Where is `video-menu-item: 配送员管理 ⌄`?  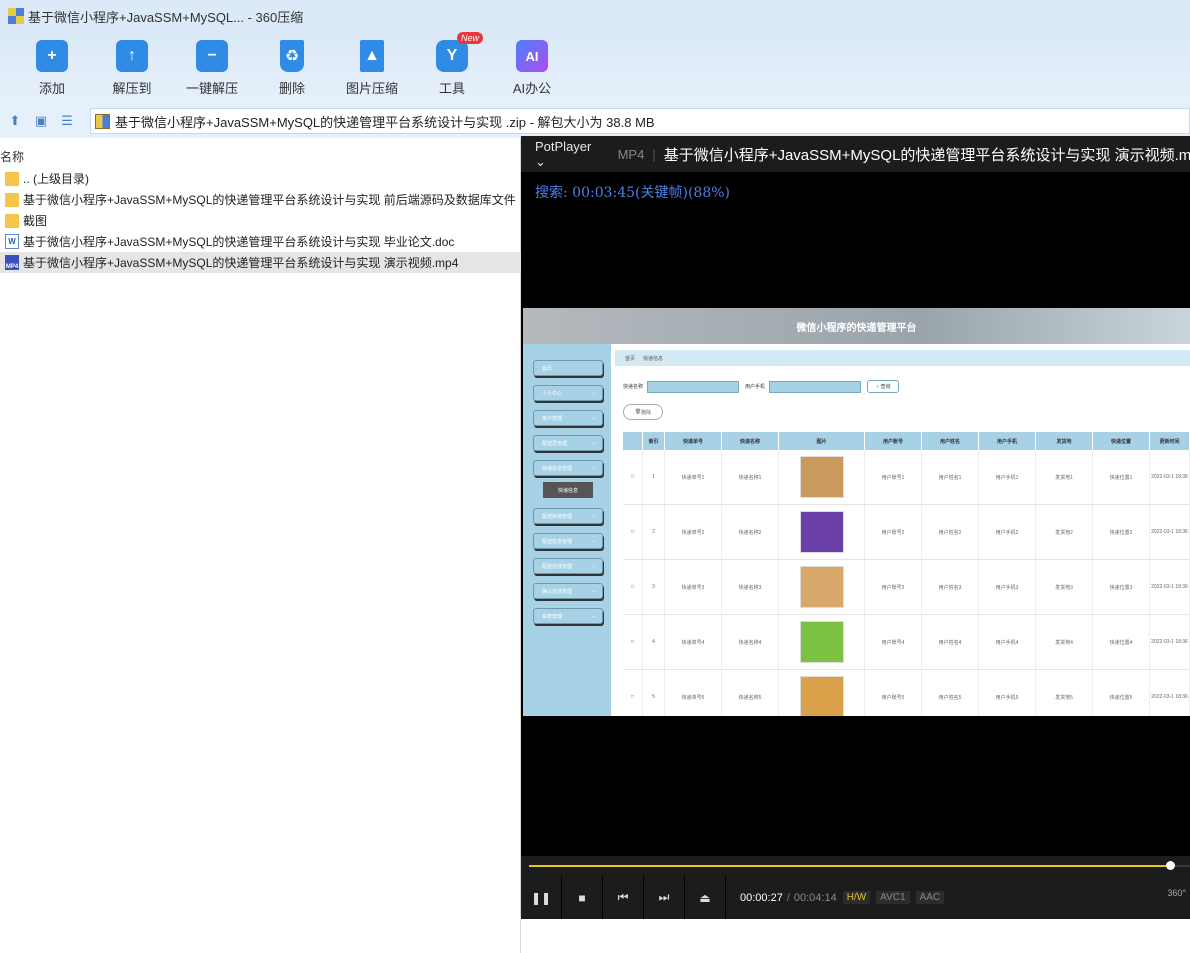
video-menu-item: 配送员管理 ⌄ is located at coordinates (568, 443).